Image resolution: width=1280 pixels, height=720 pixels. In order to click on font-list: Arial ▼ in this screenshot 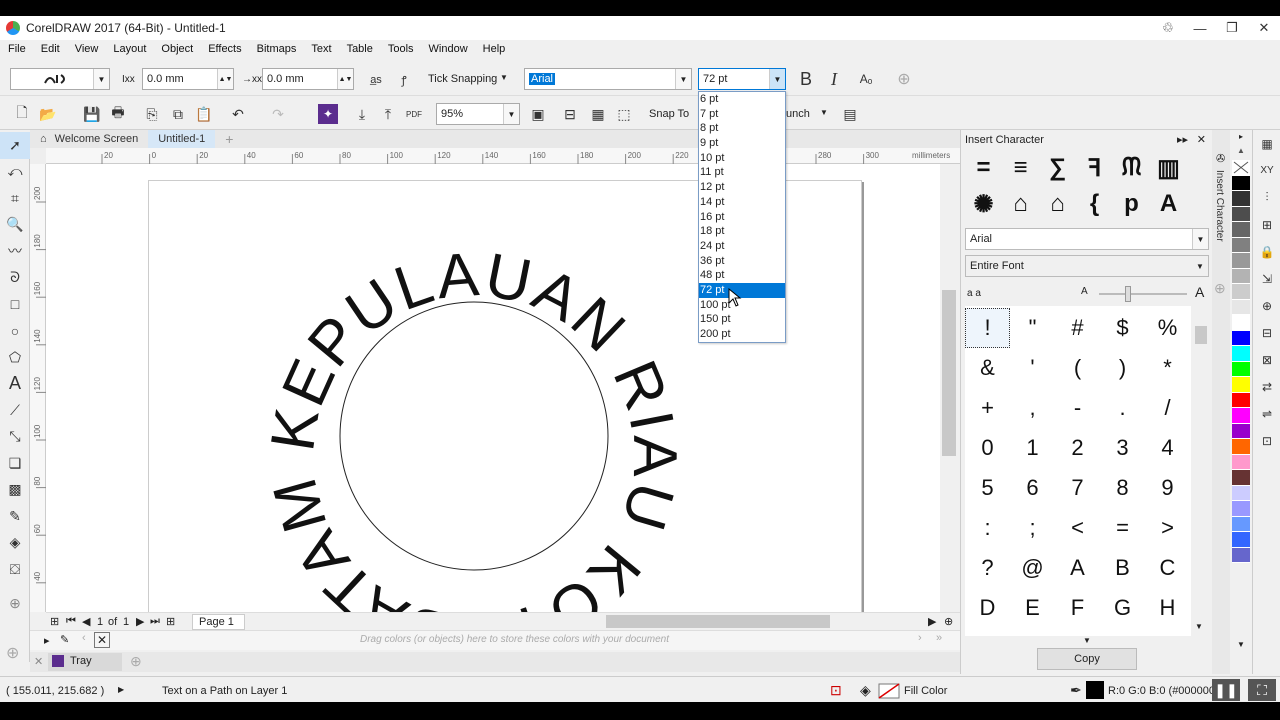, I will do `click(608, 79)`.